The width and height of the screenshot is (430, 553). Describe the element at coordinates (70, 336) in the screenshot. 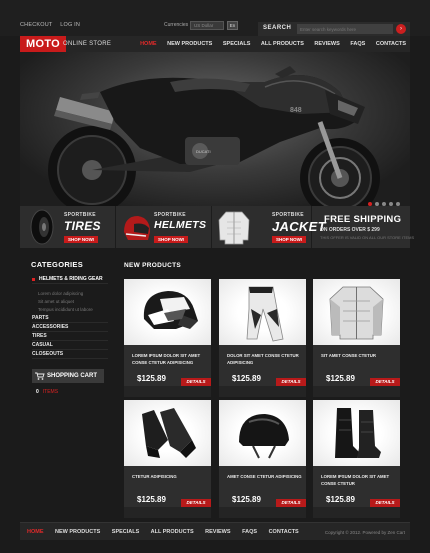

I see `category-tires: TIRES` at that location.